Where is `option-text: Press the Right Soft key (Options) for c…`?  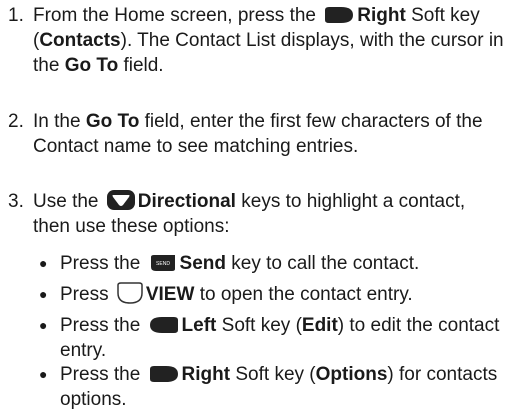 option-text: Press the Right Soft key (Options) for c… is located at coordinates (279, 387).